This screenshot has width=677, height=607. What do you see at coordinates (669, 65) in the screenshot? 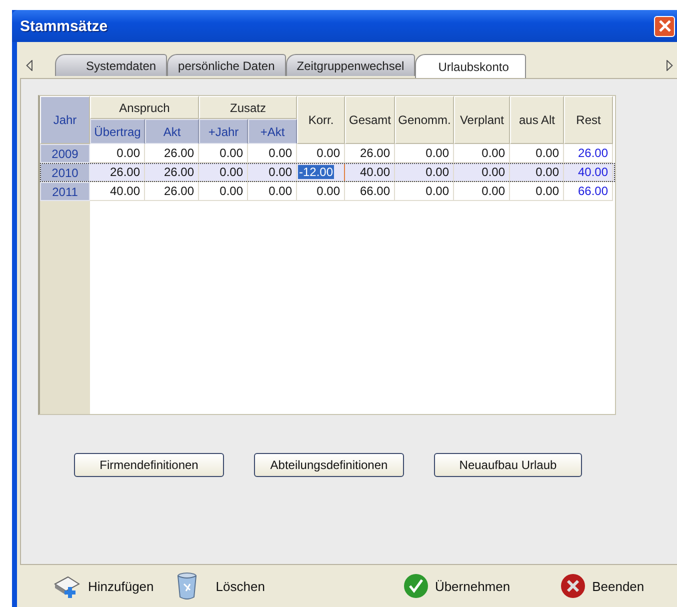
I see `scroll-right-icon` at bounding box center [669, 65].